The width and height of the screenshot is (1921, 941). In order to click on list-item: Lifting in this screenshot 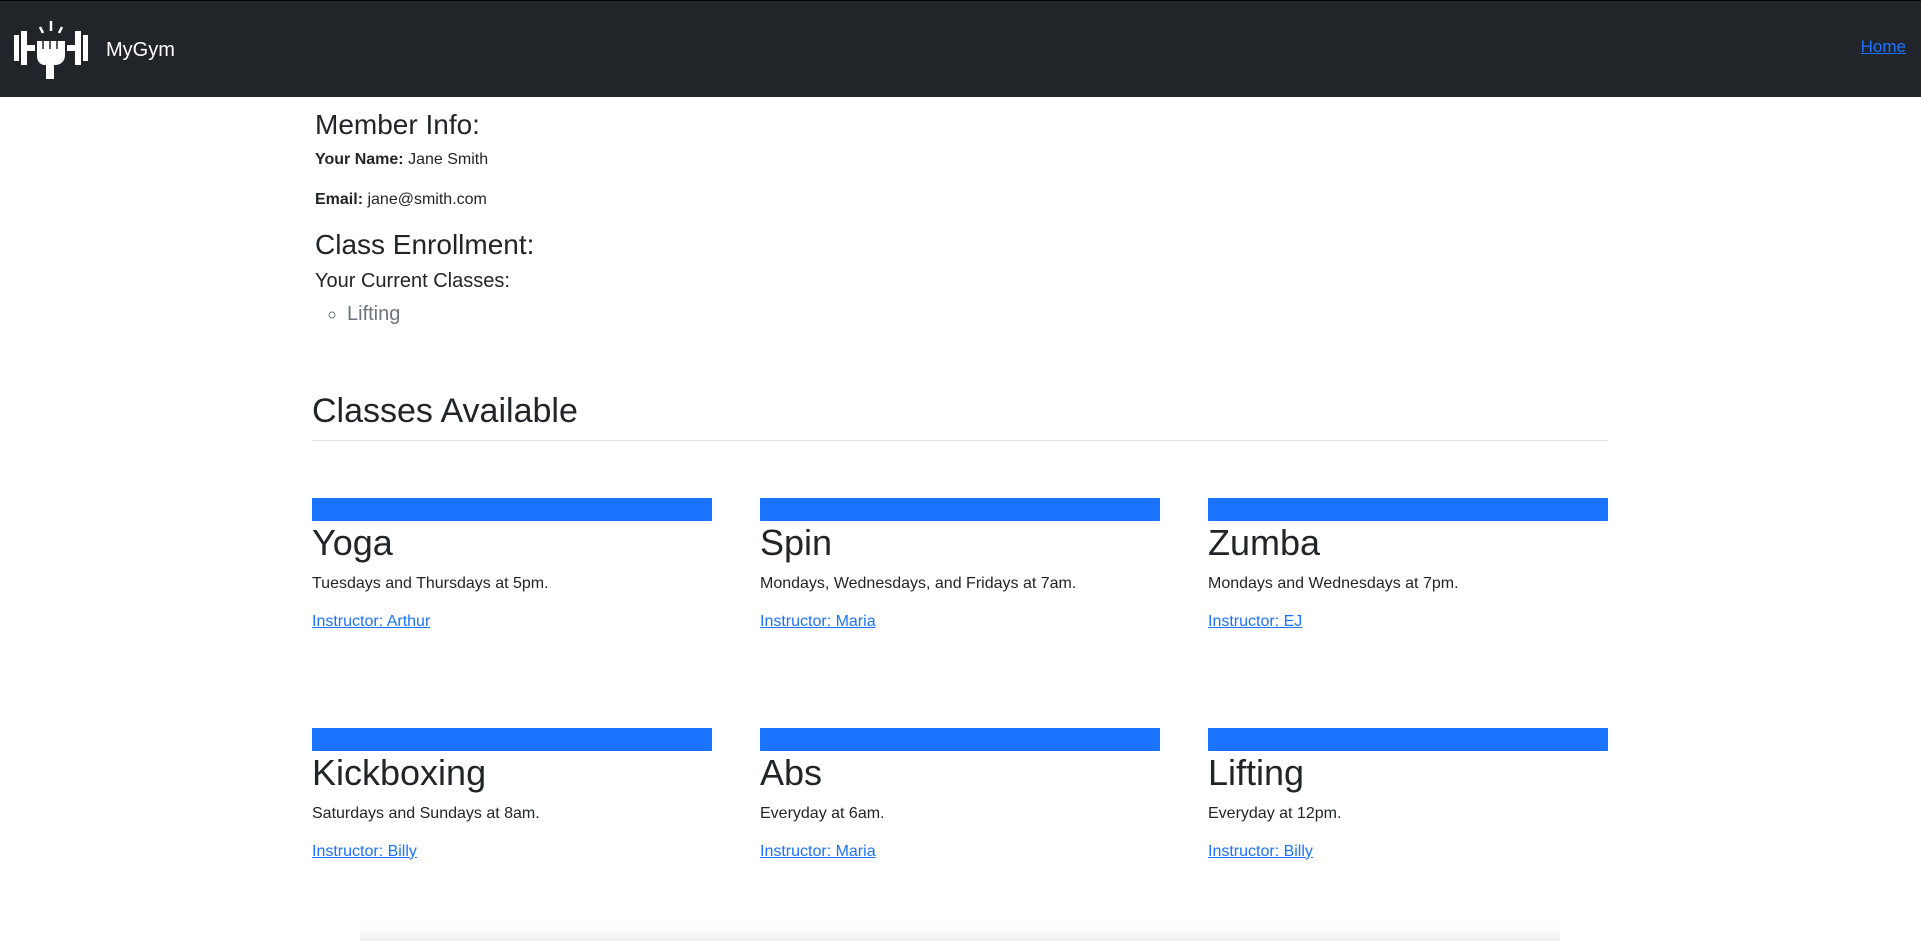, I will do `click(831, 314)`.